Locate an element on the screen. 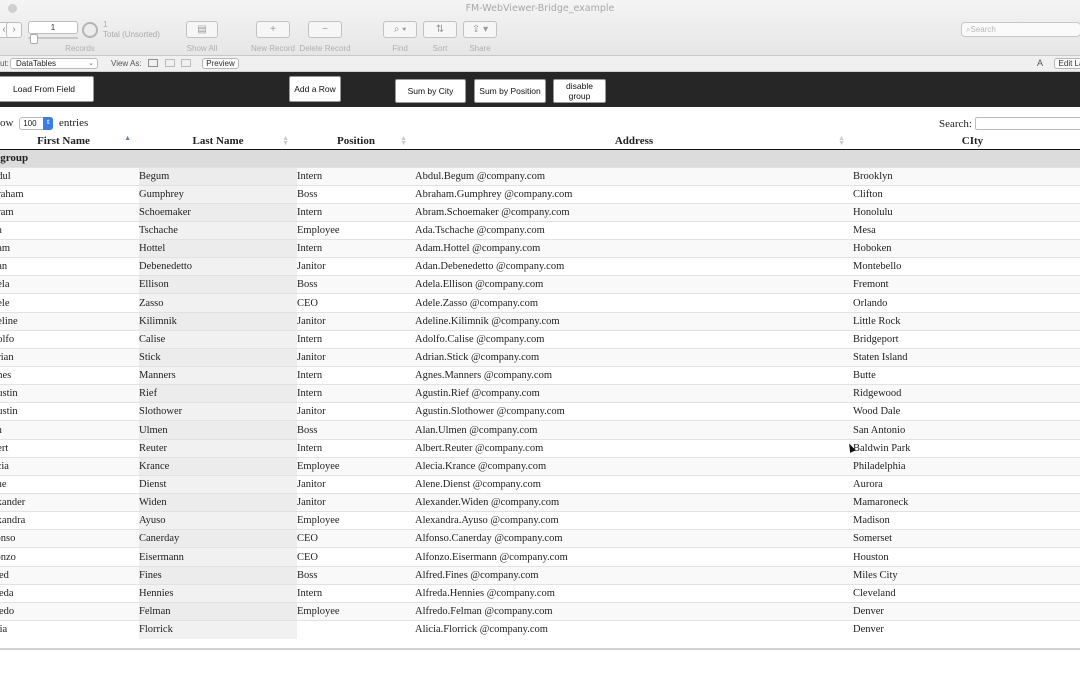  show-all-button: Show All is located at coordinates (202, 48).